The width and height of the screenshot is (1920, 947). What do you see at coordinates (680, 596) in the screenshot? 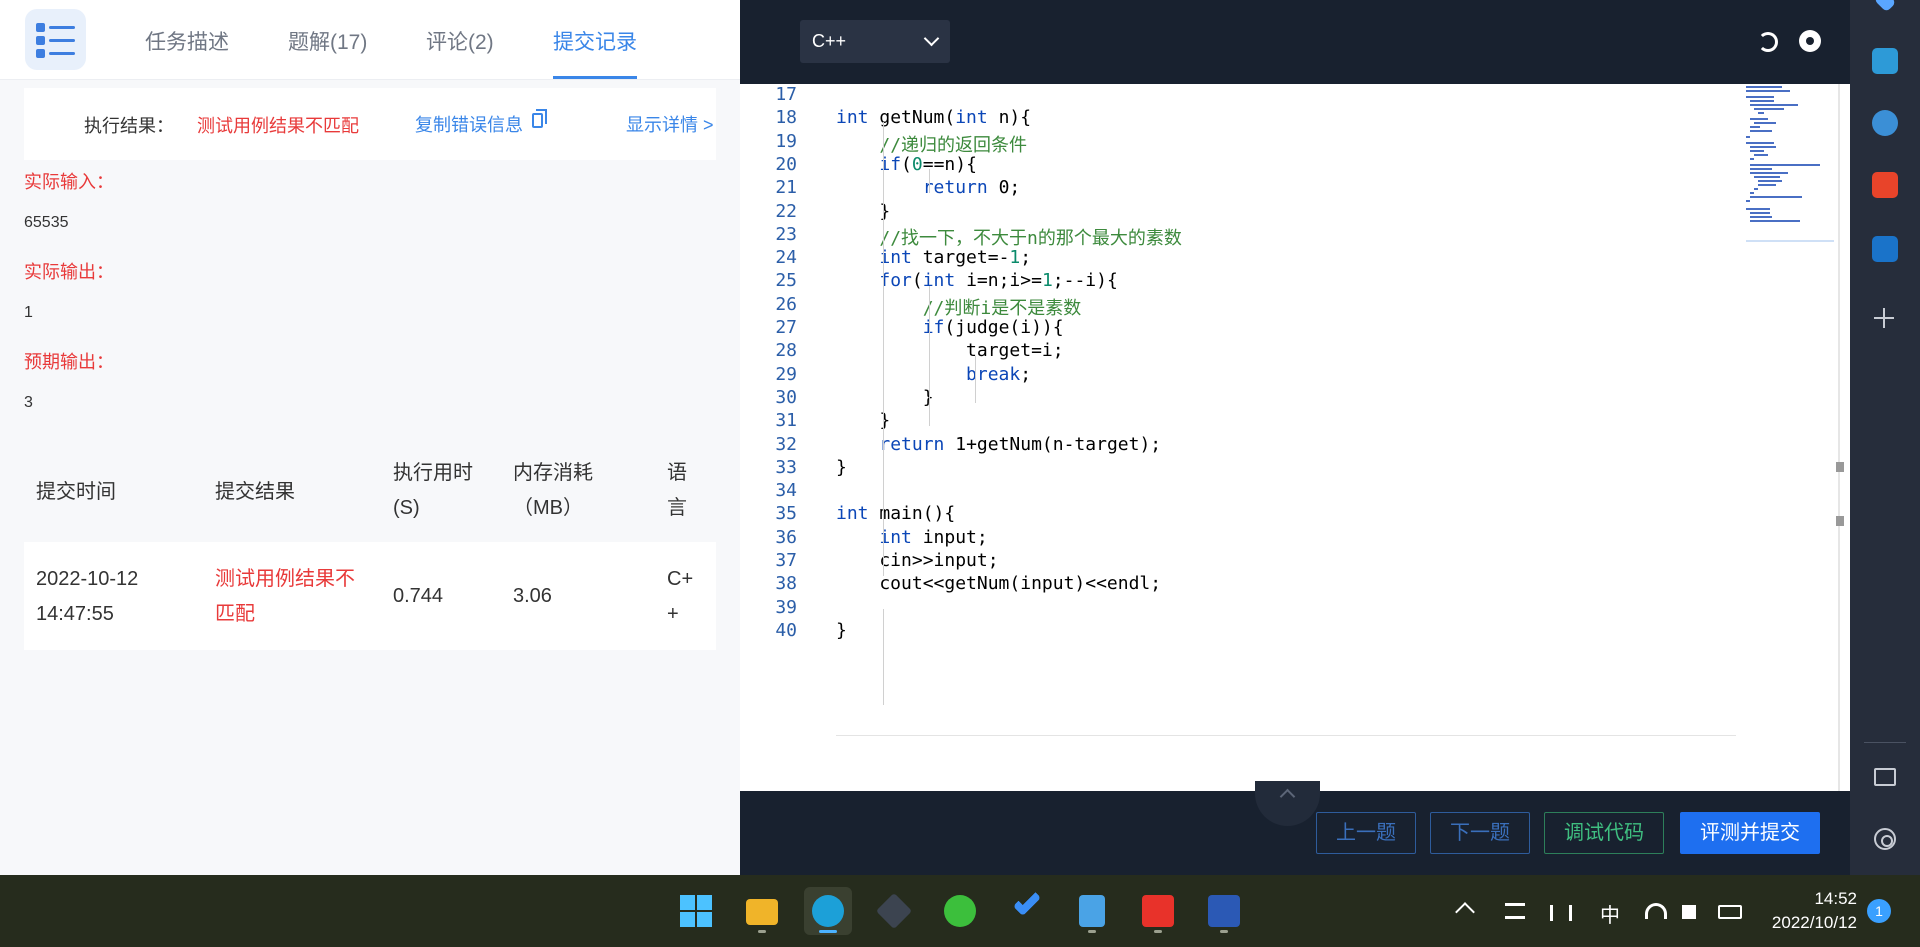
I see `cell-language: C+ +` at bounding box center [680, 596].